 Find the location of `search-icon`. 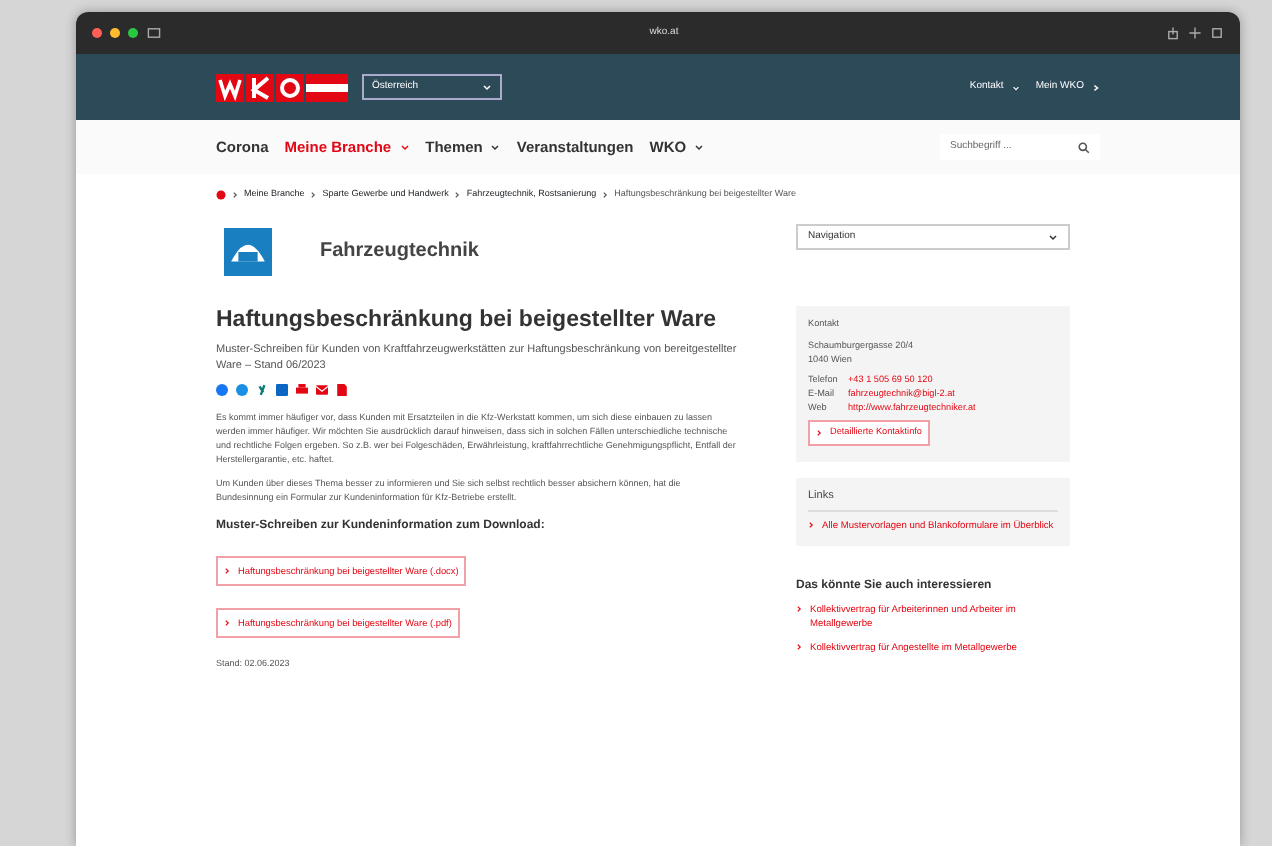

search-icon is located at coordinates (1084, 147).